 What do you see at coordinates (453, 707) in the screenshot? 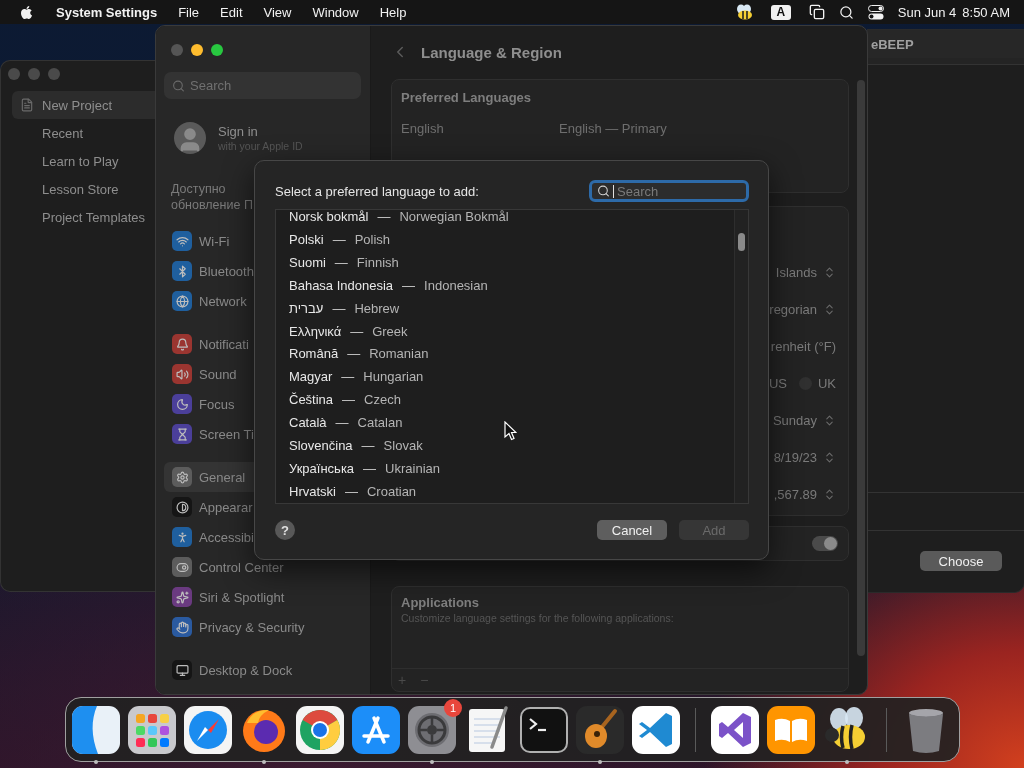
I see `notification-badge: 1` at bounding box center [453, 707].